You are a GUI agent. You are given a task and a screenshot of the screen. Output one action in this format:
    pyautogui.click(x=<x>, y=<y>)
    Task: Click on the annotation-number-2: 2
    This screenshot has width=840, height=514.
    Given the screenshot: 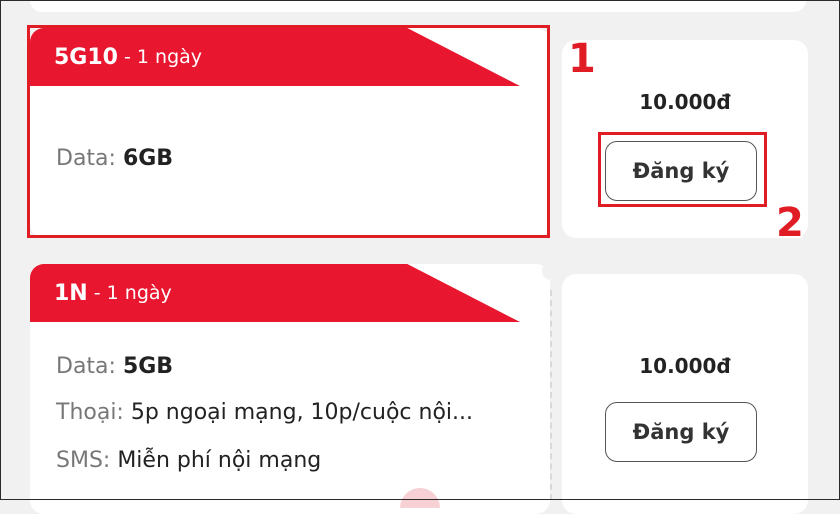 What is the action you would take?
    pyautogui.click(x=790, y=223)
    